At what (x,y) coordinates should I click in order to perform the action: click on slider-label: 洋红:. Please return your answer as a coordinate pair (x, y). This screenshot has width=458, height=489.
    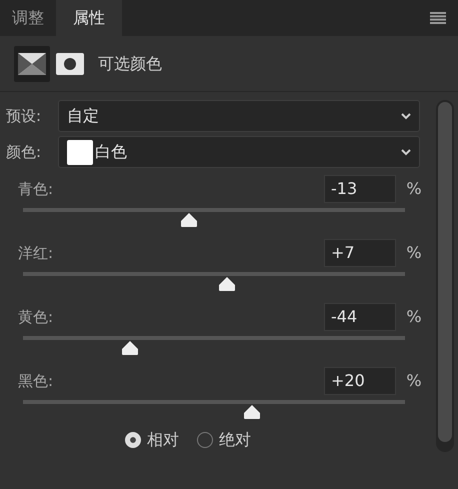
    Looking at the image, I should click on (36, 253).